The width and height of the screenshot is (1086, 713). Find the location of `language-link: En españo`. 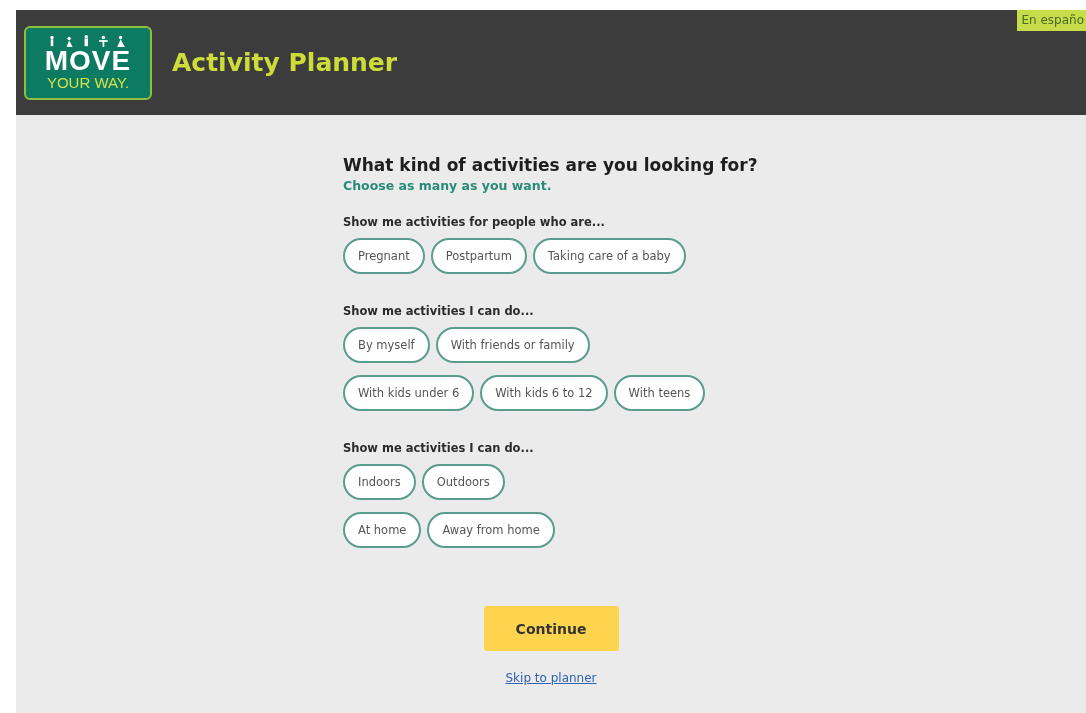

language-link: En españo is located at coordinates (1051, 20).